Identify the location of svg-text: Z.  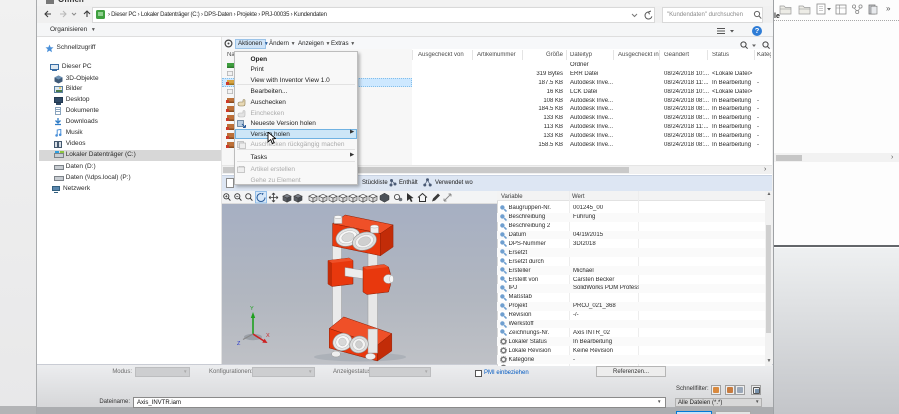
(239, 344).